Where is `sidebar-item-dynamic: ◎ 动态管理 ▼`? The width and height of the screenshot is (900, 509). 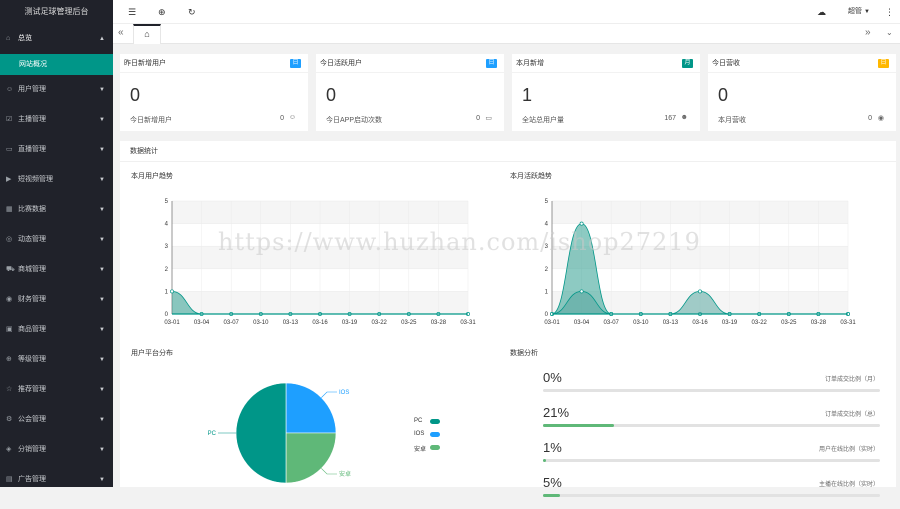 sidebar-item-dynamic: ◎ 动态管理 ▼ is located at coordinates (56, 240).